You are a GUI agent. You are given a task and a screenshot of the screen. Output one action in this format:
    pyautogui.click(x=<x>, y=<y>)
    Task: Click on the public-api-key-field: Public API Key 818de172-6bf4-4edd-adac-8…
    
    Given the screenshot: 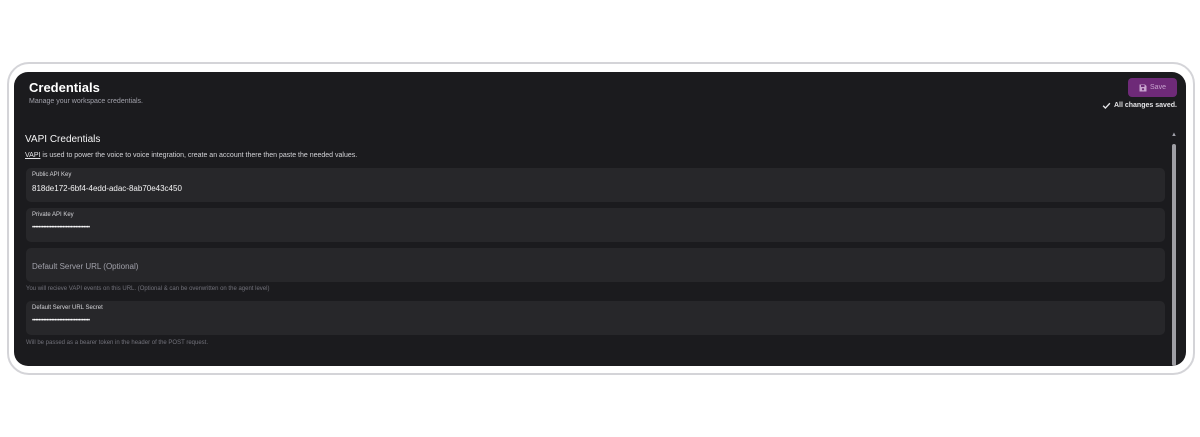 What is the action you would take?
    pyautogui.click(x=595, y=185)
    